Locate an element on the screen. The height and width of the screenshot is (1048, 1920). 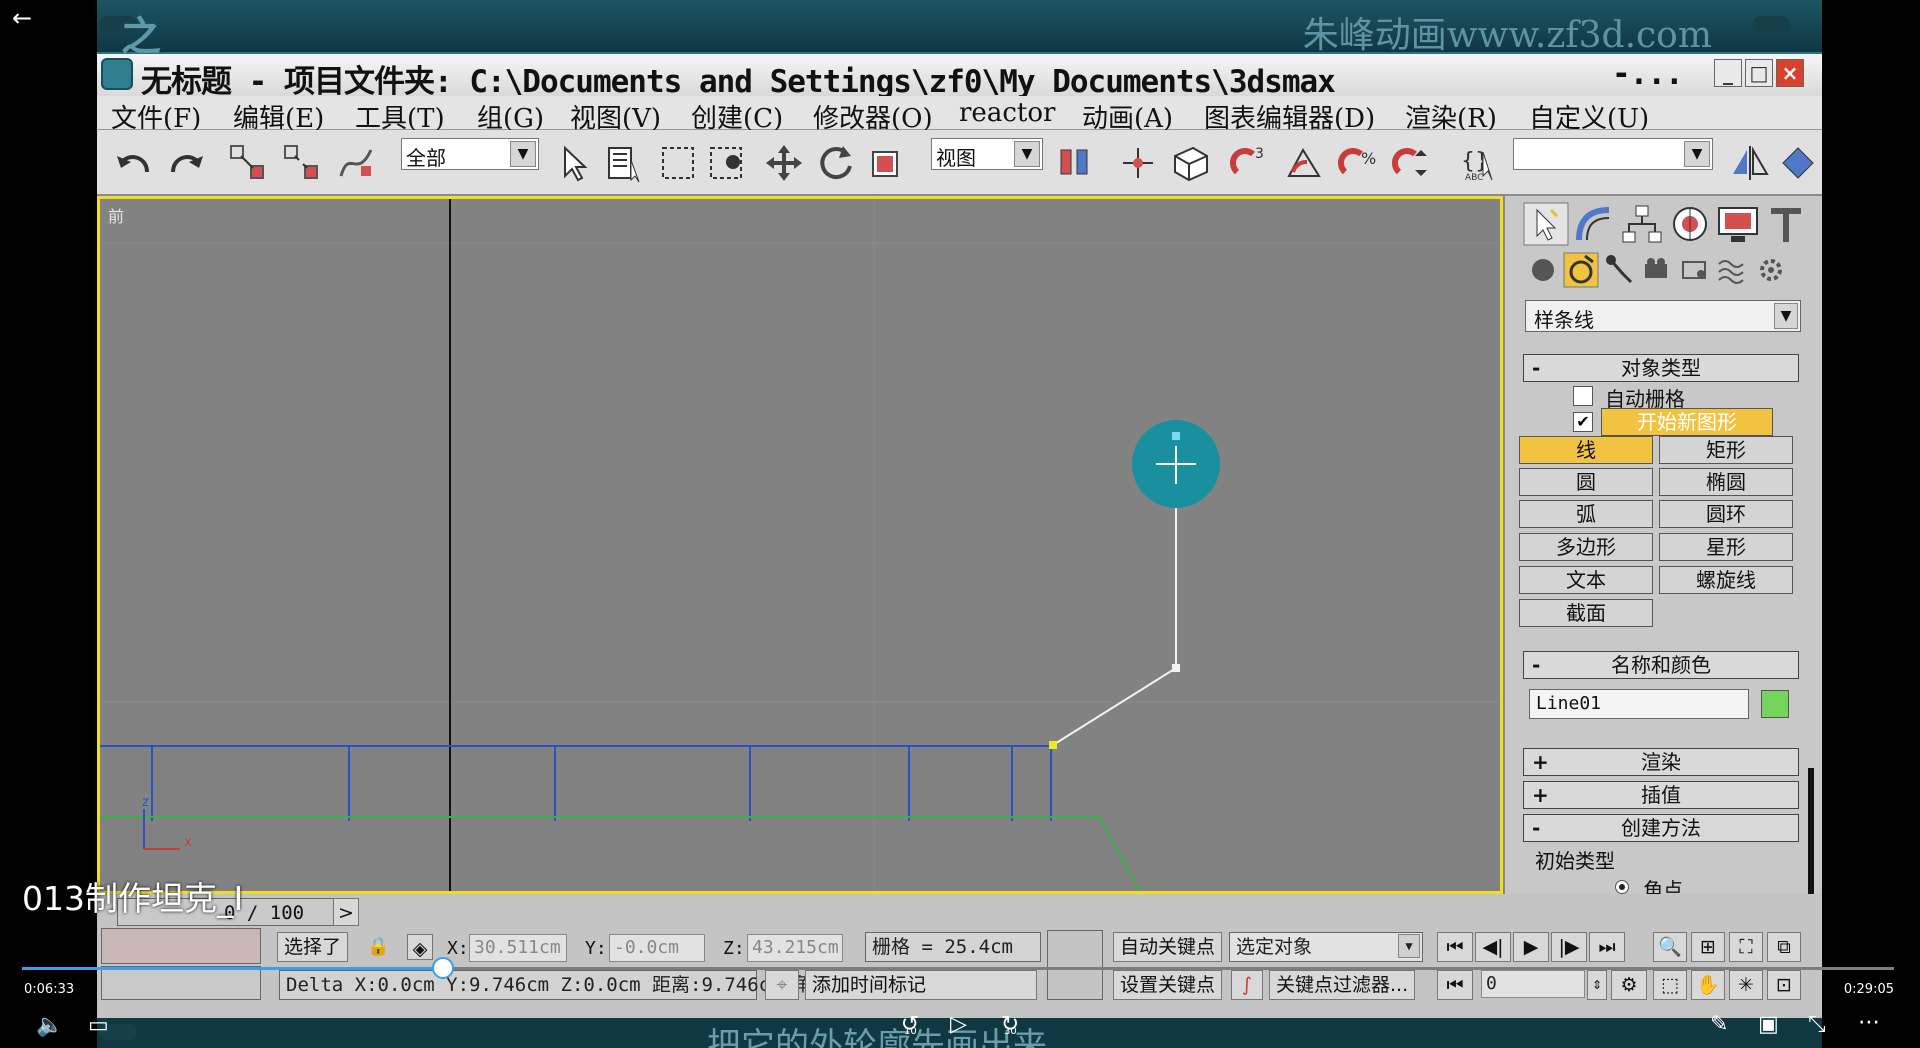
shape-button-arc: 弧 is located at coordinates (1586, 514).